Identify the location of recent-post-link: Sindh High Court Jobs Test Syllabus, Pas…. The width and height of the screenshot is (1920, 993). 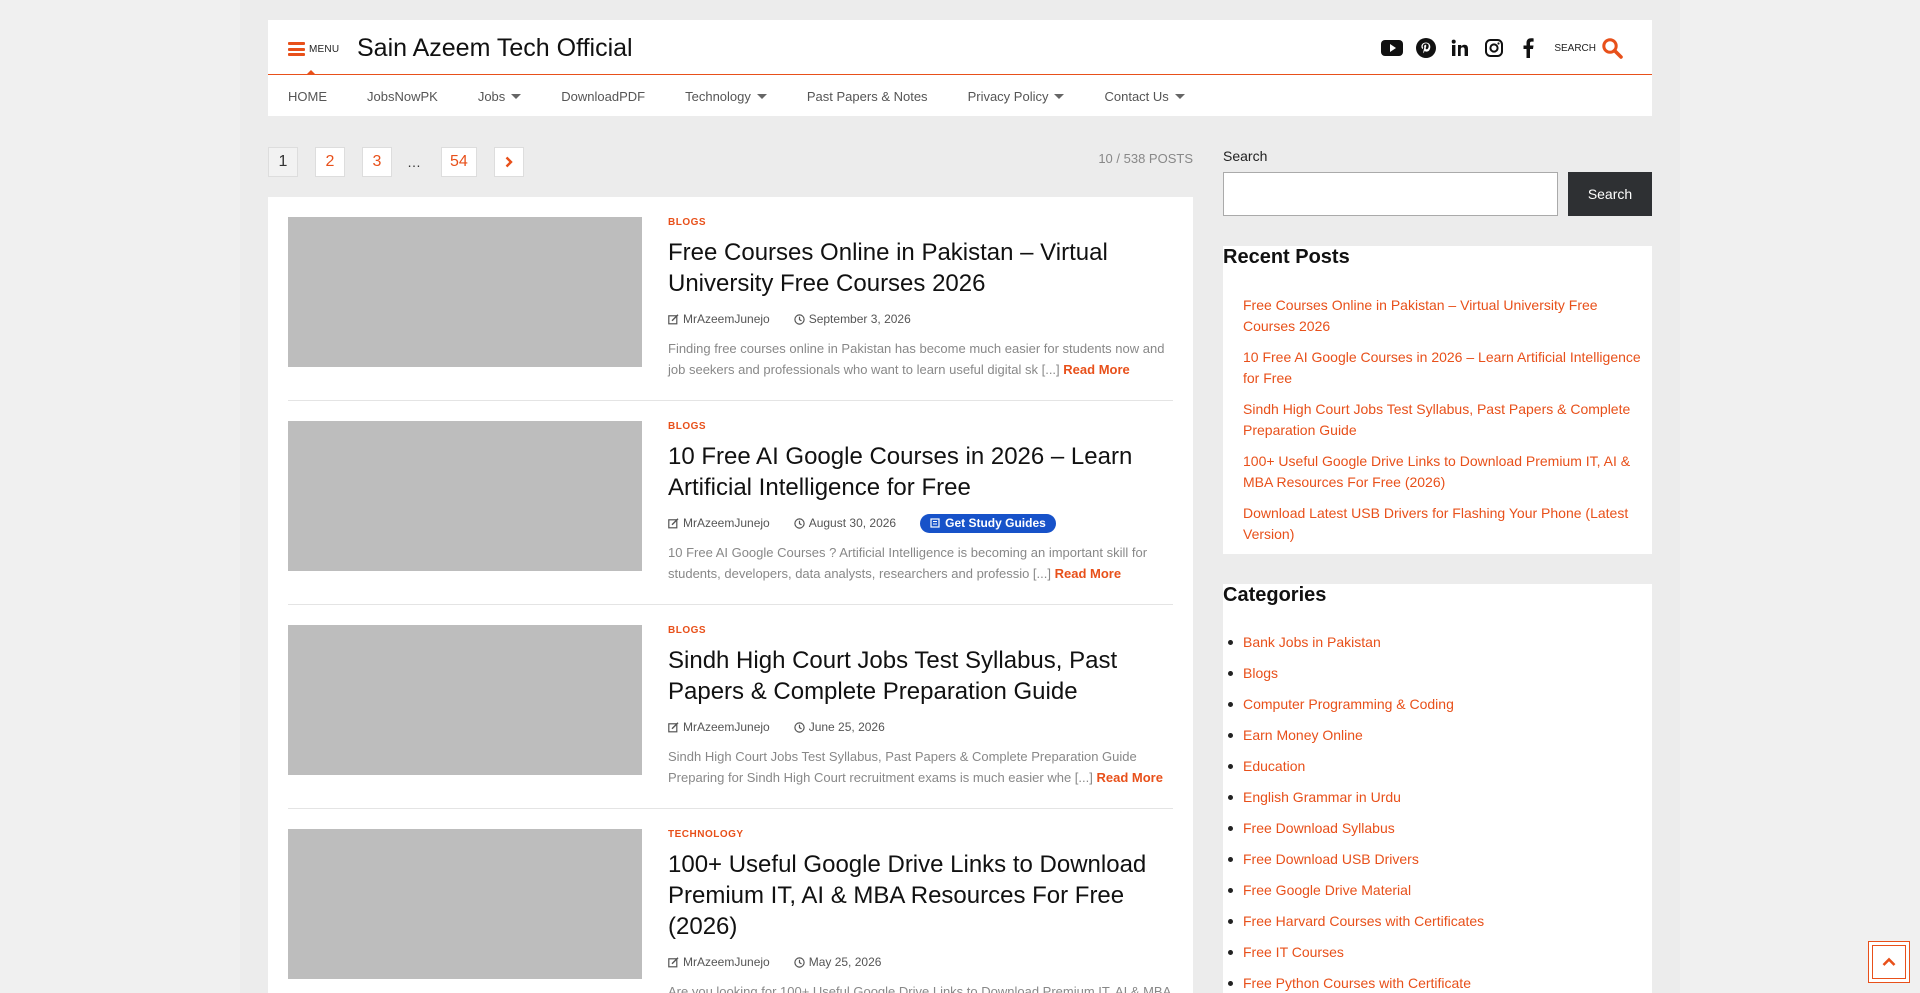
(1445, 420).